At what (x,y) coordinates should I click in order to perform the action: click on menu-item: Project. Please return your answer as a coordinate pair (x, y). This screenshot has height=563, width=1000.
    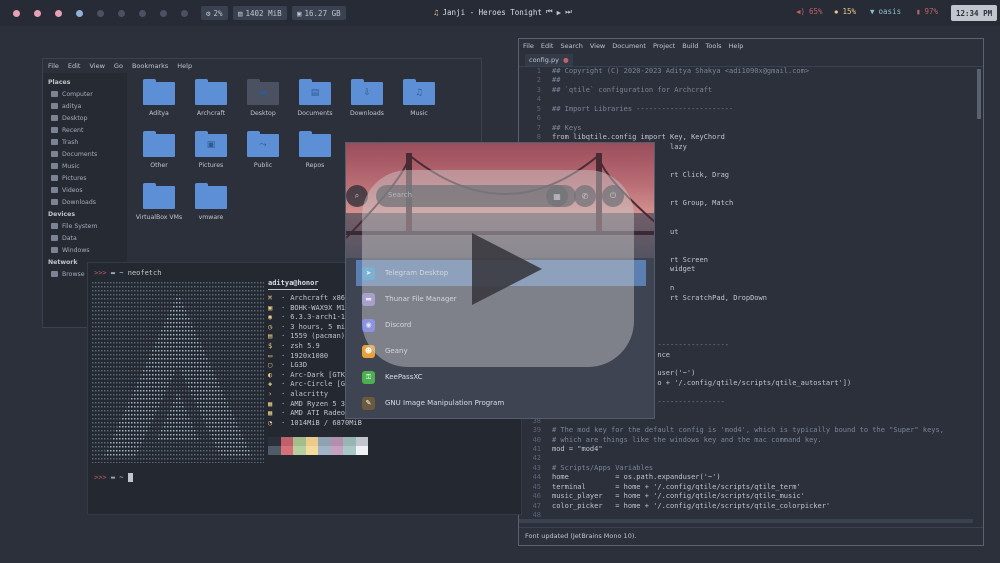
    Looking at the image, I should click on (664, 46).